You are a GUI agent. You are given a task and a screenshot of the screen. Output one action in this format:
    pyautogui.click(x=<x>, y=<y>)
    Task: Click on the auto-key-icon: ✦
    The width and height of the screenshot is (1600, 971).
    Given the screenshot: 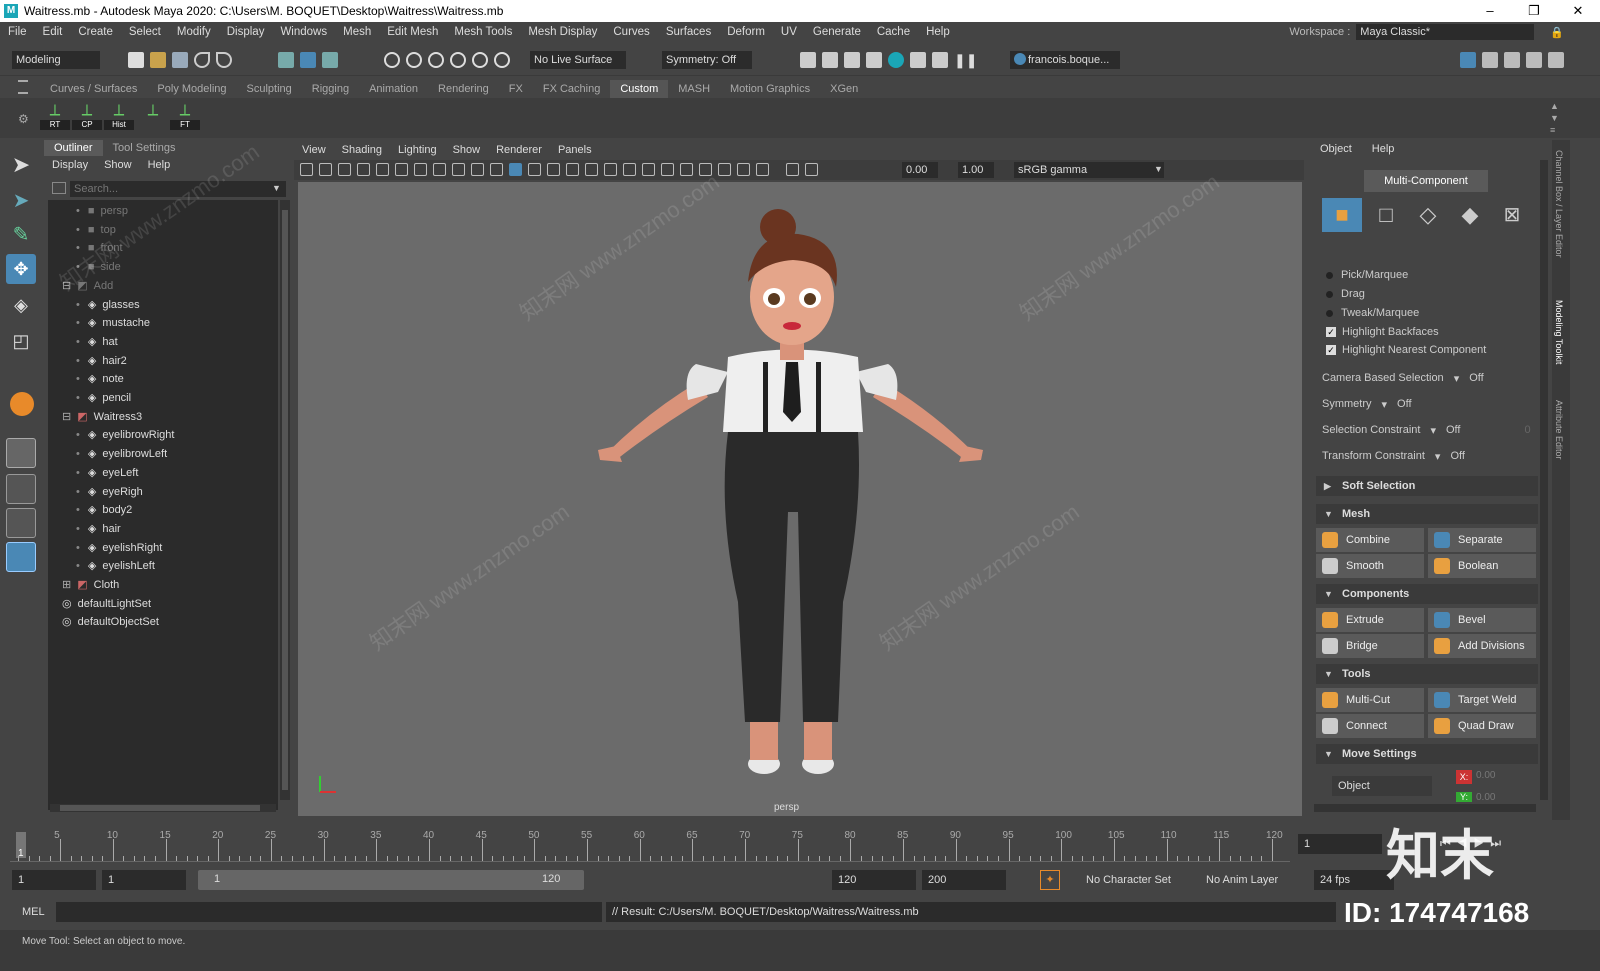 What is the action you would take?
    pyautogui.click(x=1050, y=880)
    